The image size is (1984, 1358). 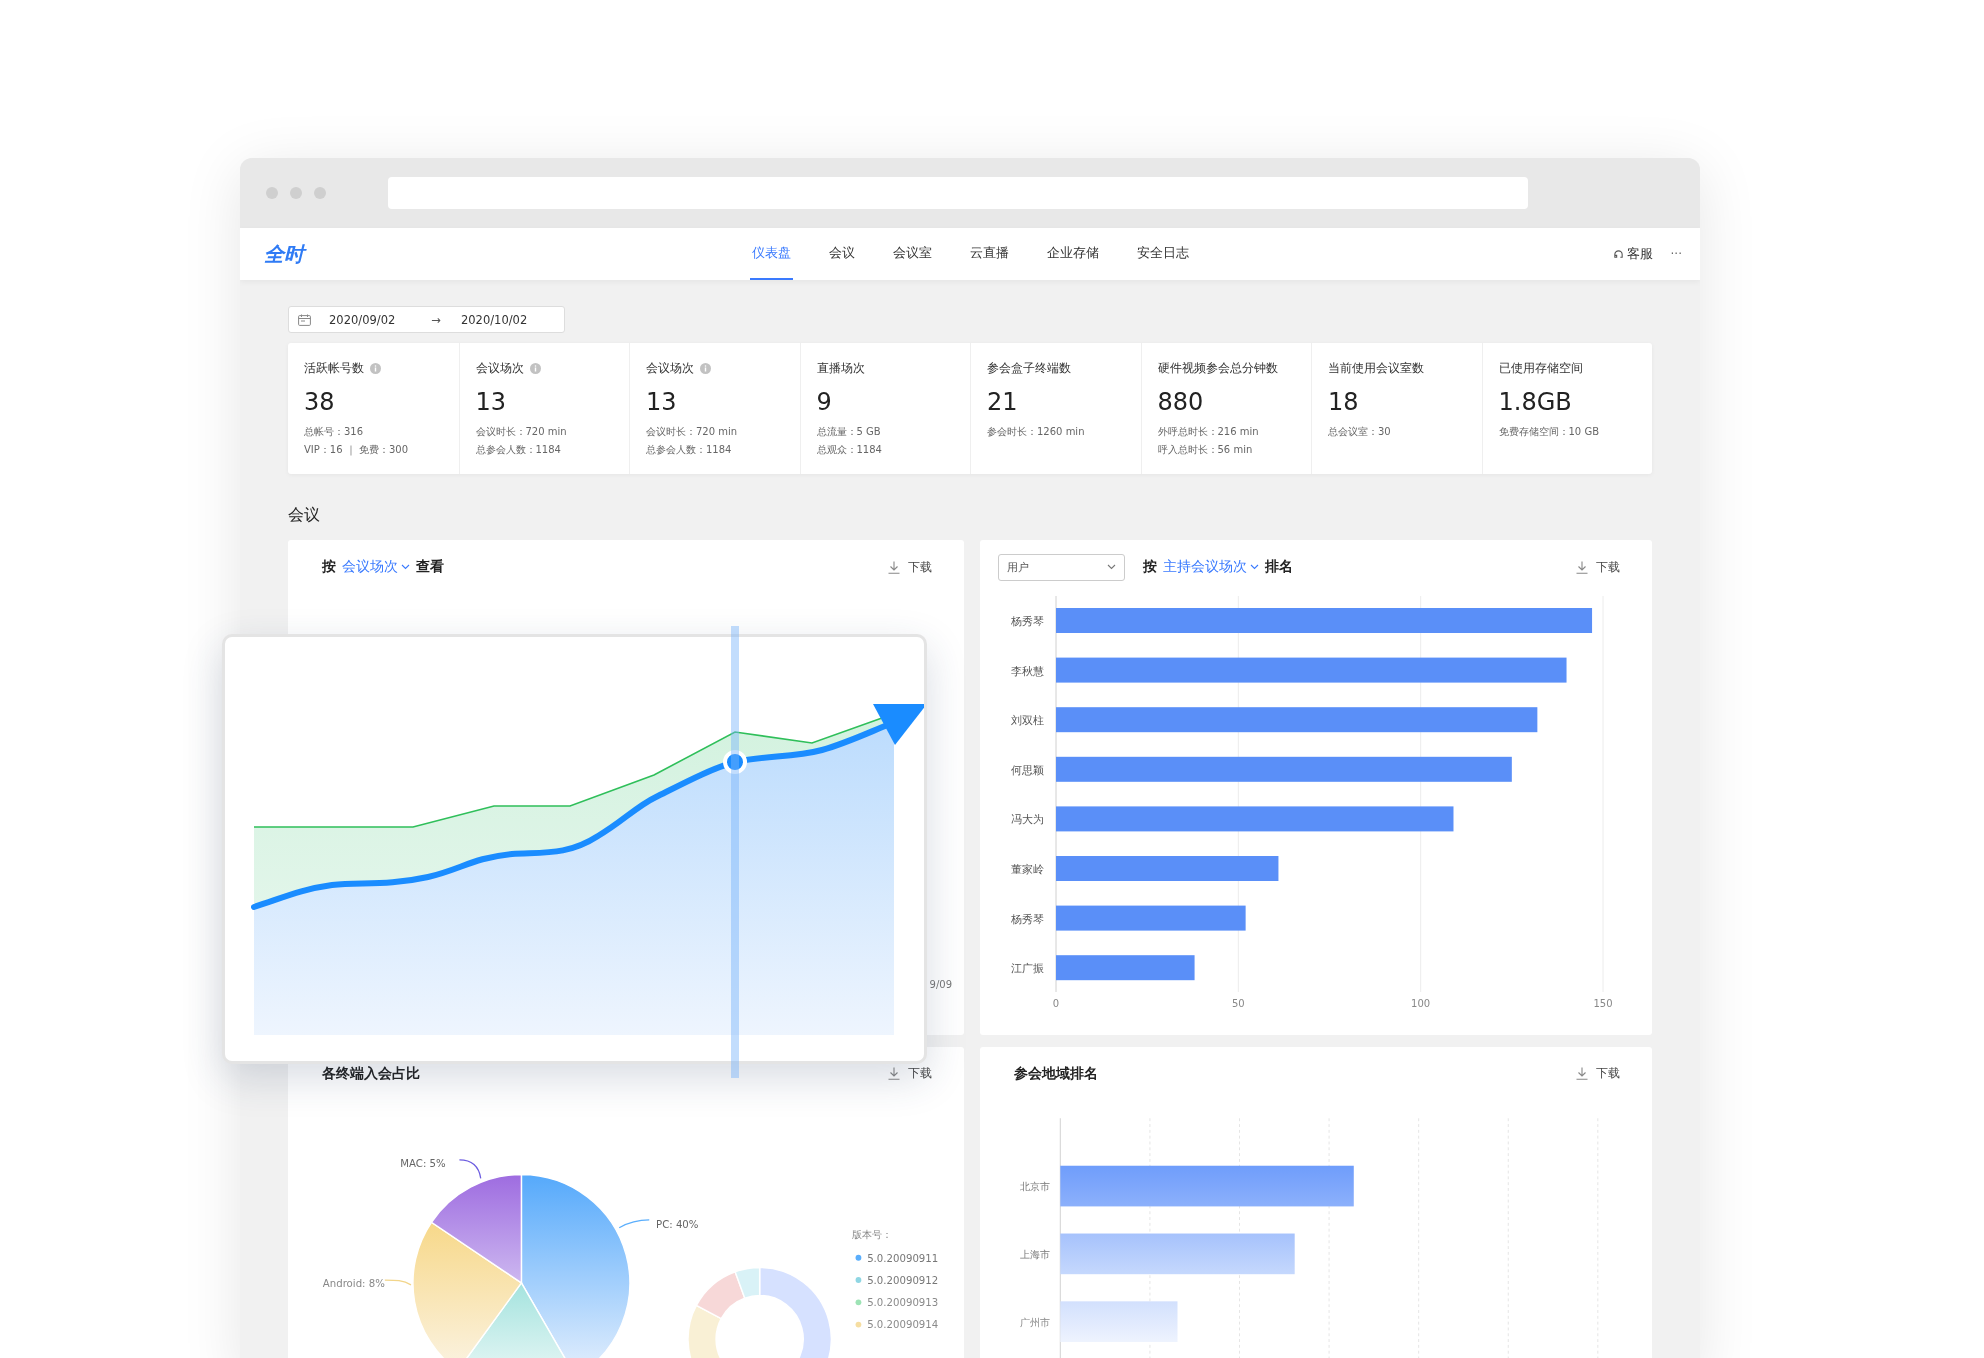 What do you see at coordinates (320, 402) in the screenshot?
I see `stat-value: 38` at bounding box center [320, 402].